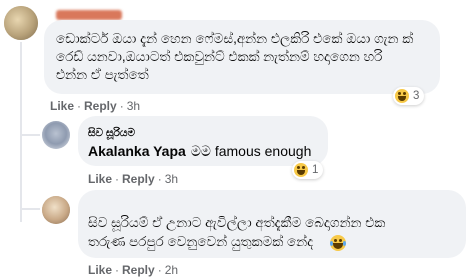 This screenshot has width=466, height=278. I want to click on main-comment-line-3: එන්න ඒ පැත්තේ, so click(102, 74).